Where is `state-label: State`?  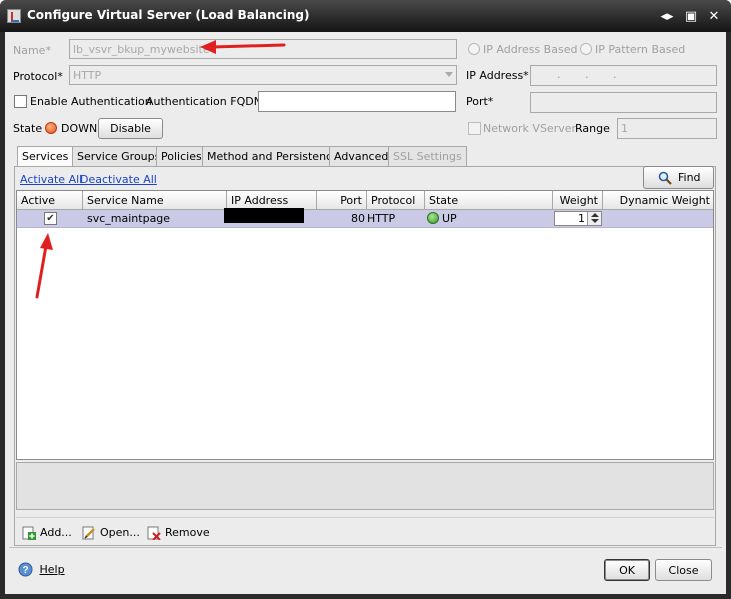 state-label: State is located at coordinates (28, 128).